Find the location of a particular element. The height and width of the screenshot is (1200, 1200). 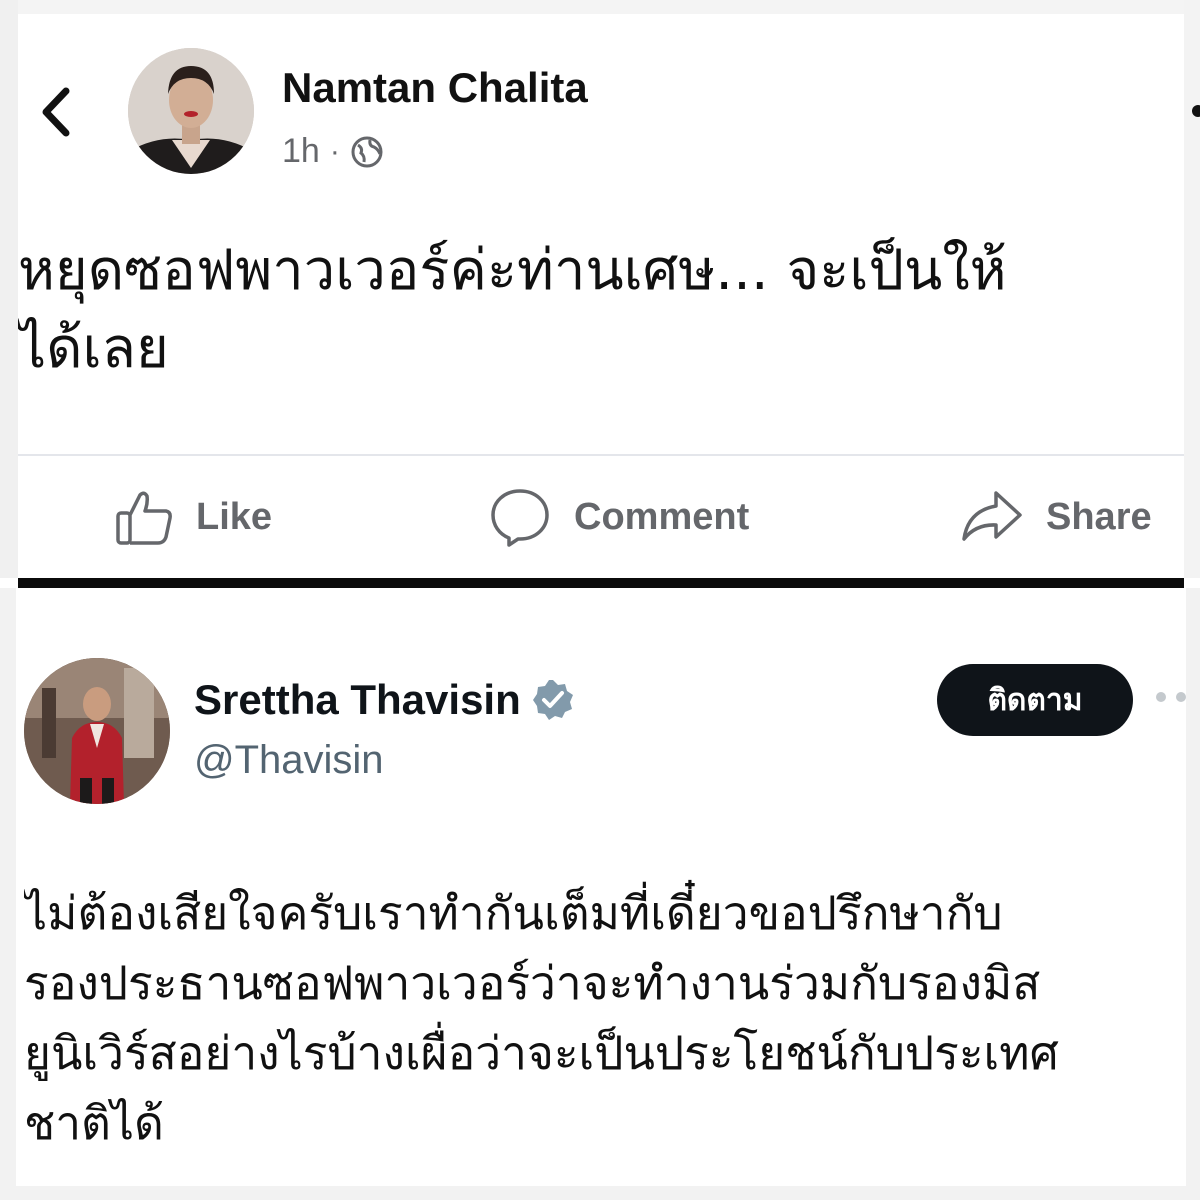

author-name-label: Srettha Thavisin is located at coordinates (357, 699).